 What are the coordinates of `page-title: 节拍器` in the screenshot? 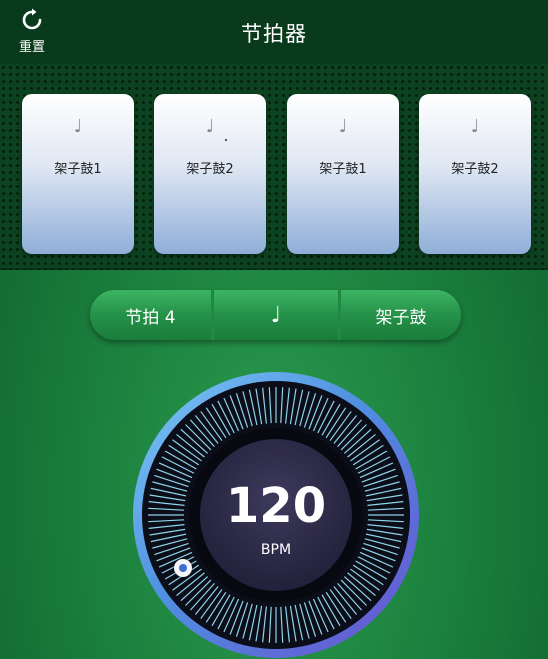 It's located at (274, 34).